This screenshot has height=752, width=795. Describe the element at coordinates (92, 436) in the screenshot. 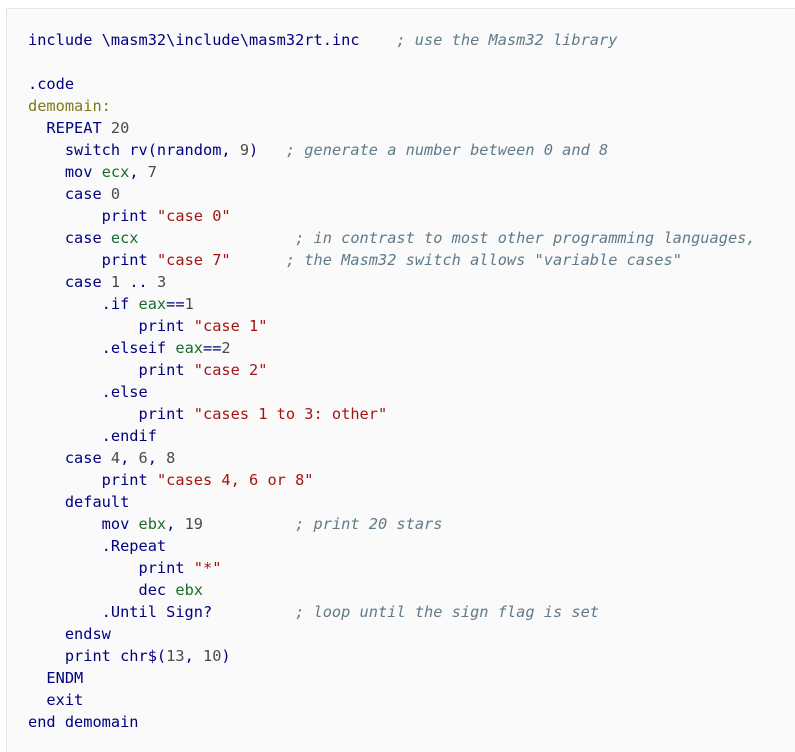

I see `code-token: .endif` at that location.